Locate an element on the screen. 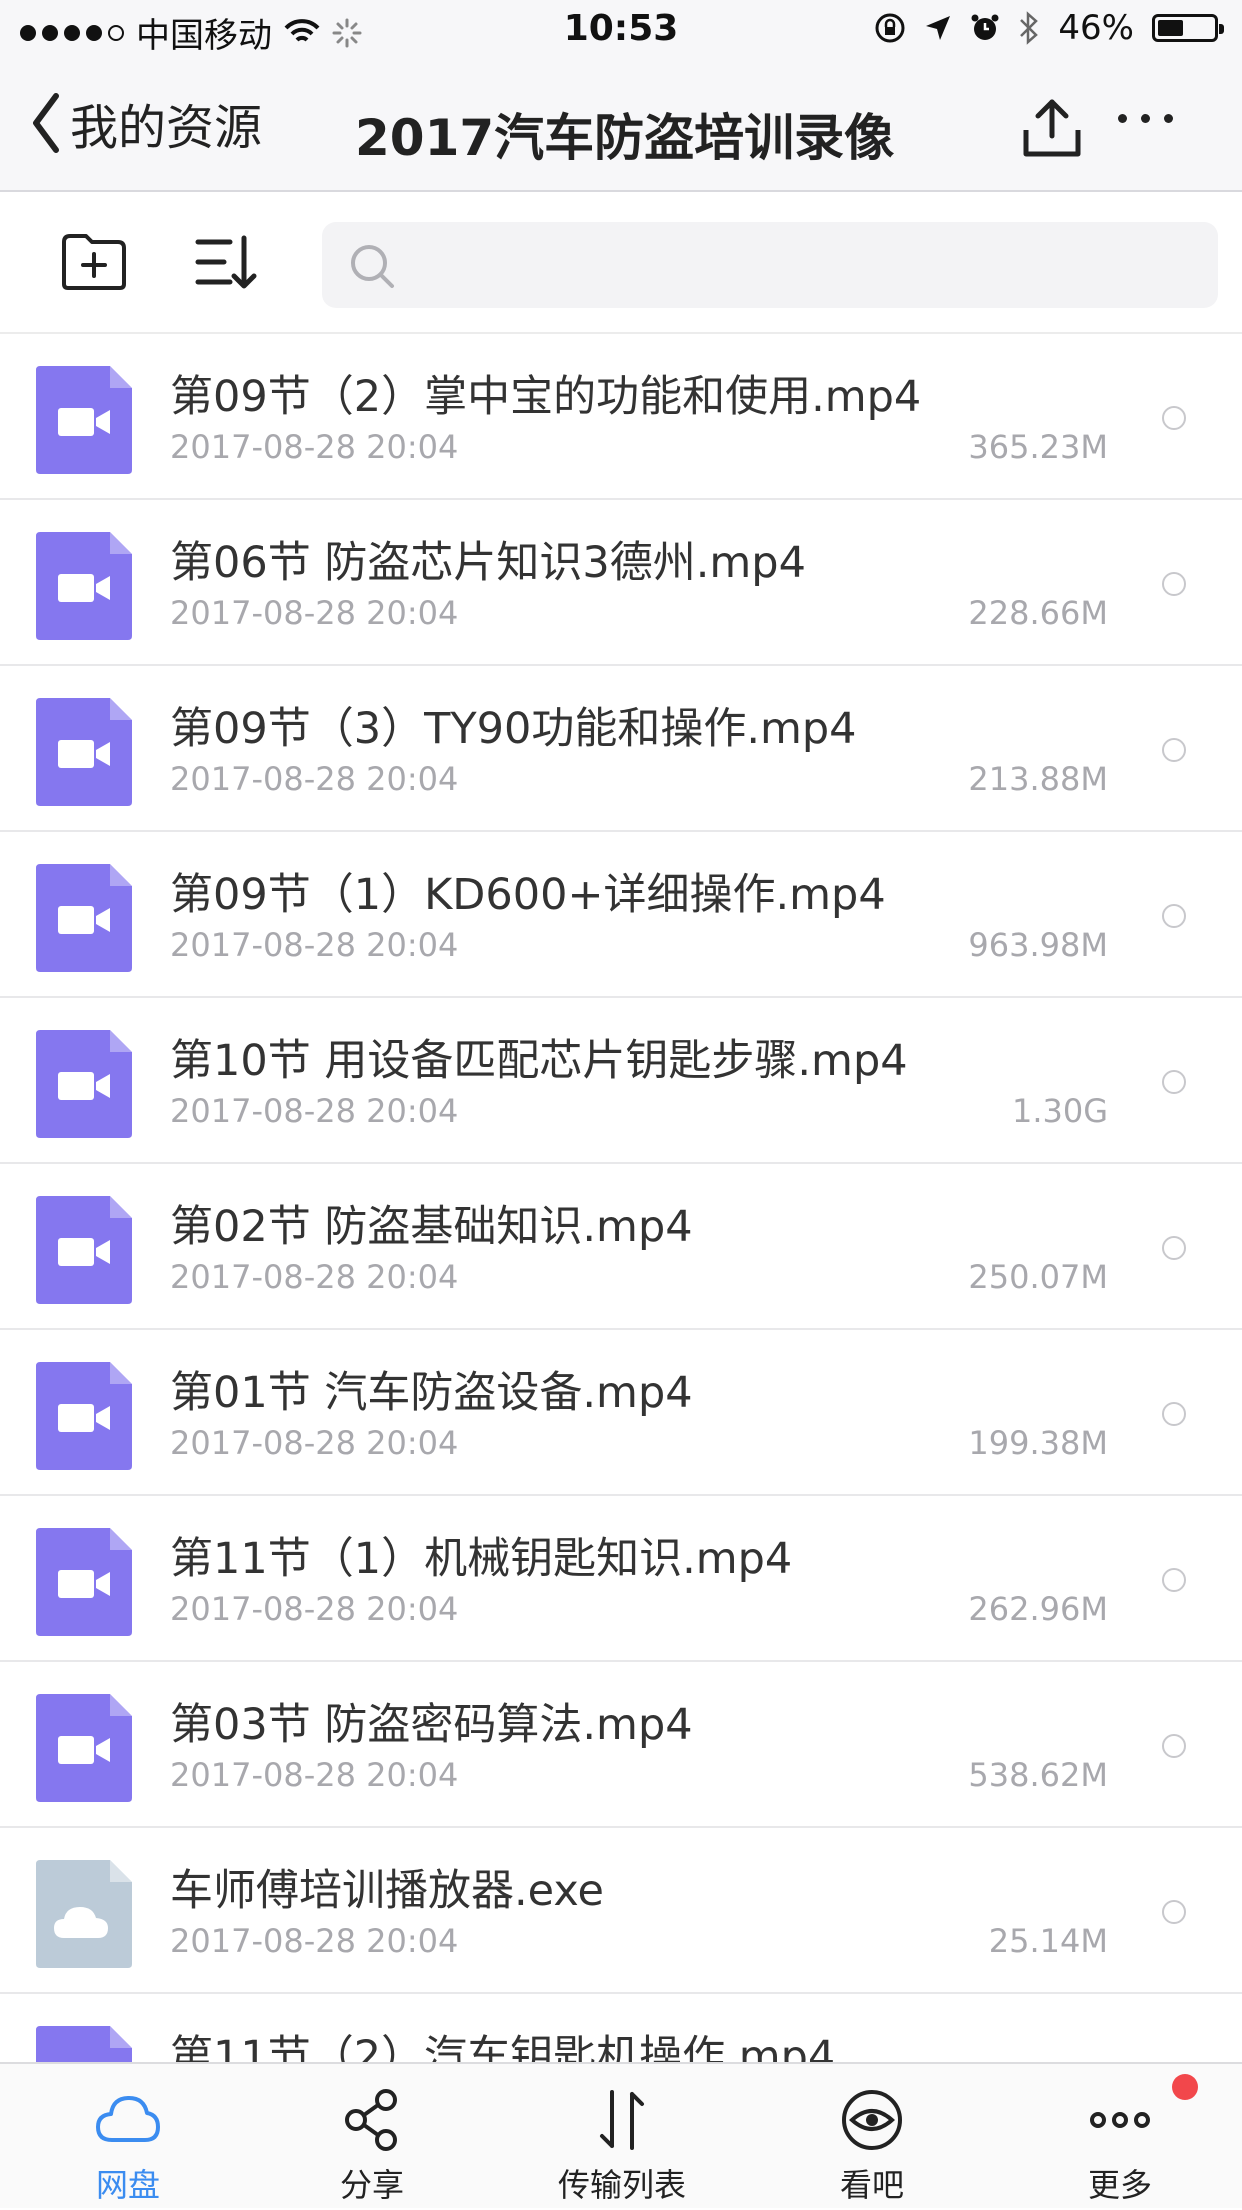  rotation-lock-icon is located at coordinates (890, 28).